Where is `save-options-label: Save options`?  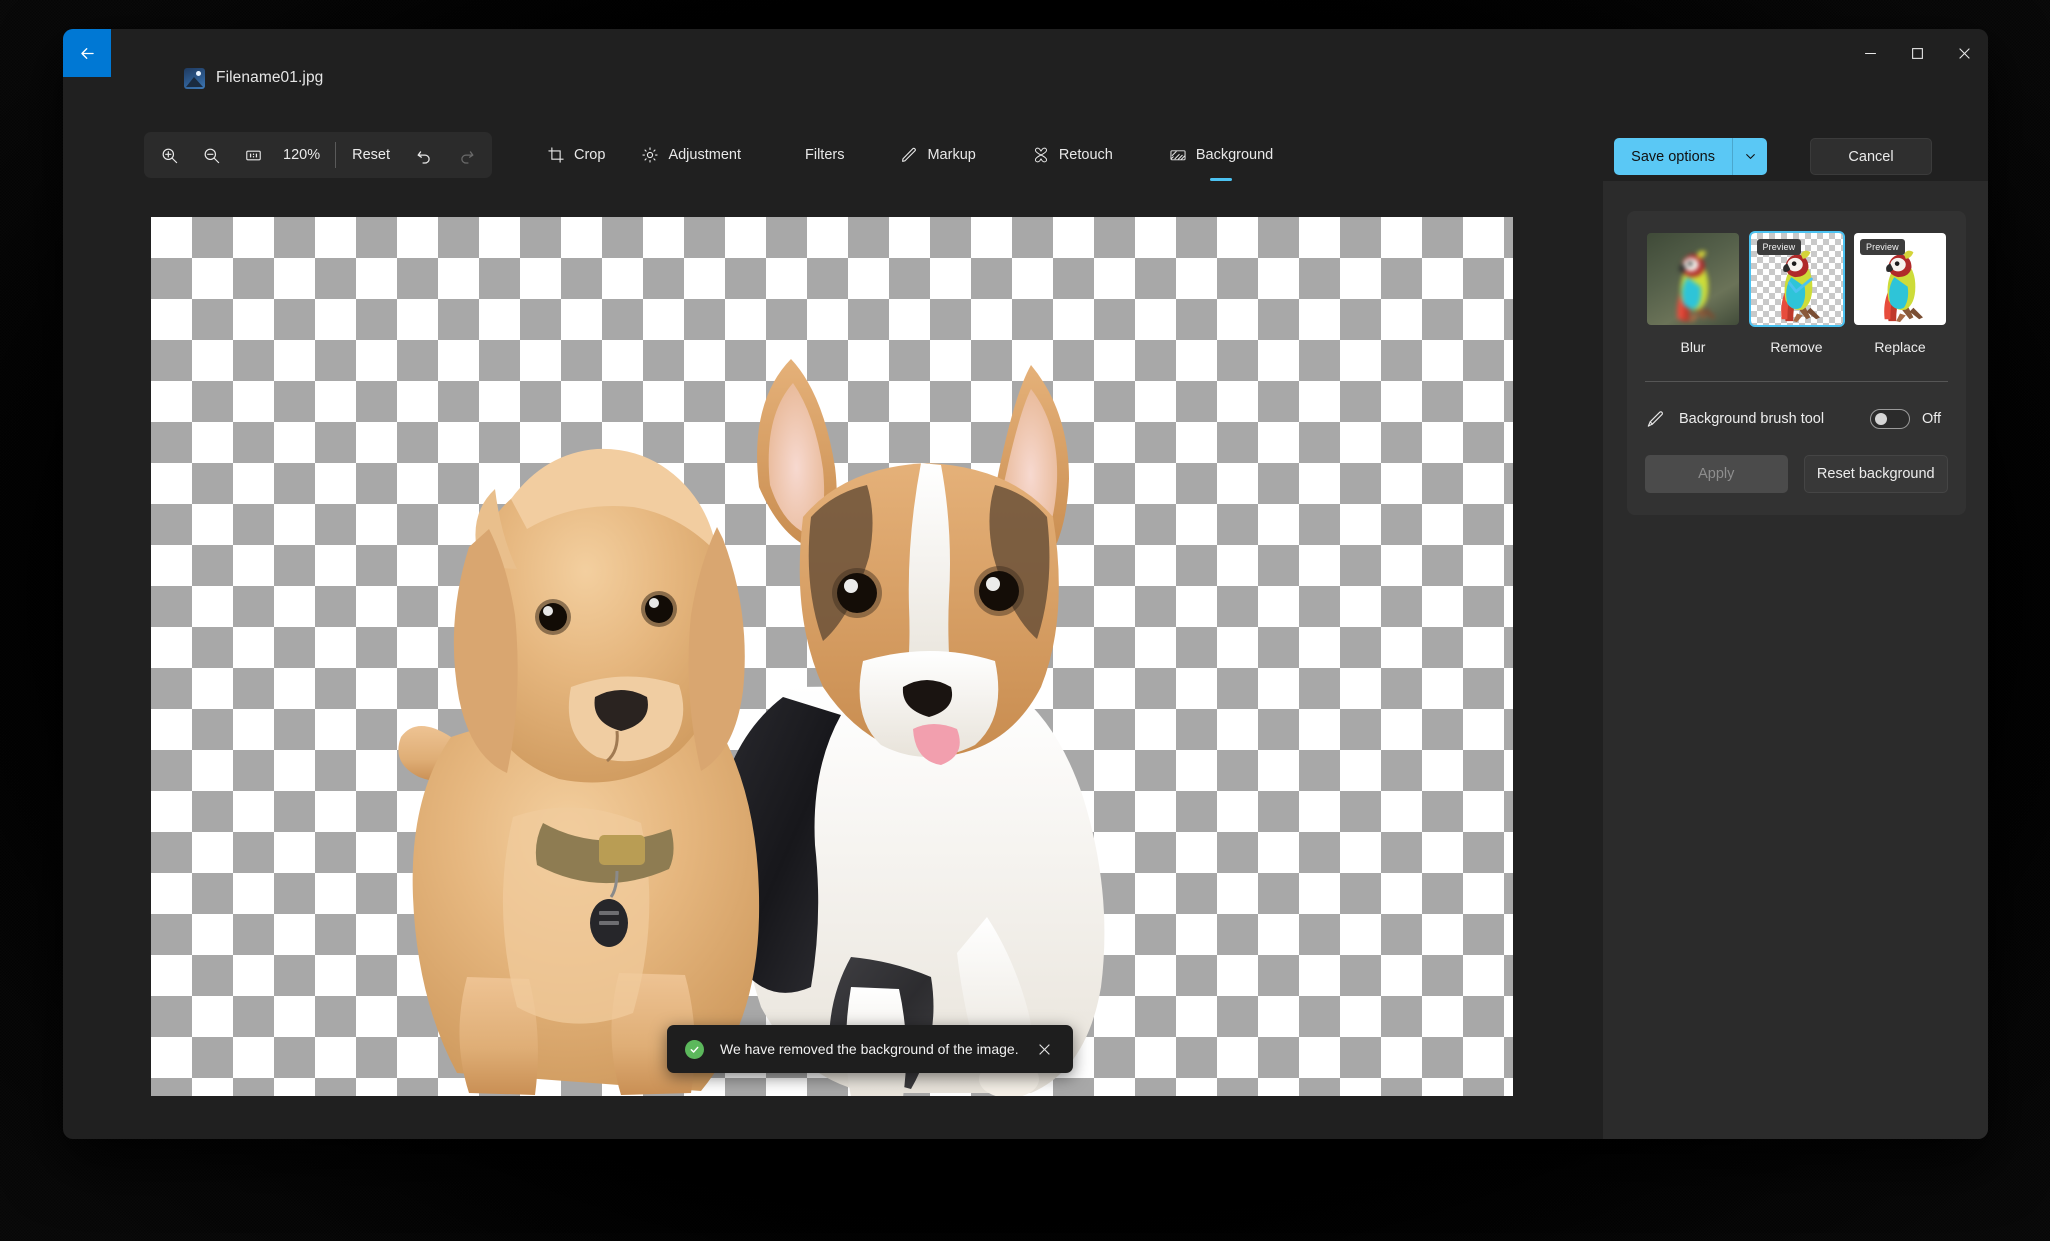
save-options-label: Save options is located at coordinates (1673, 156).